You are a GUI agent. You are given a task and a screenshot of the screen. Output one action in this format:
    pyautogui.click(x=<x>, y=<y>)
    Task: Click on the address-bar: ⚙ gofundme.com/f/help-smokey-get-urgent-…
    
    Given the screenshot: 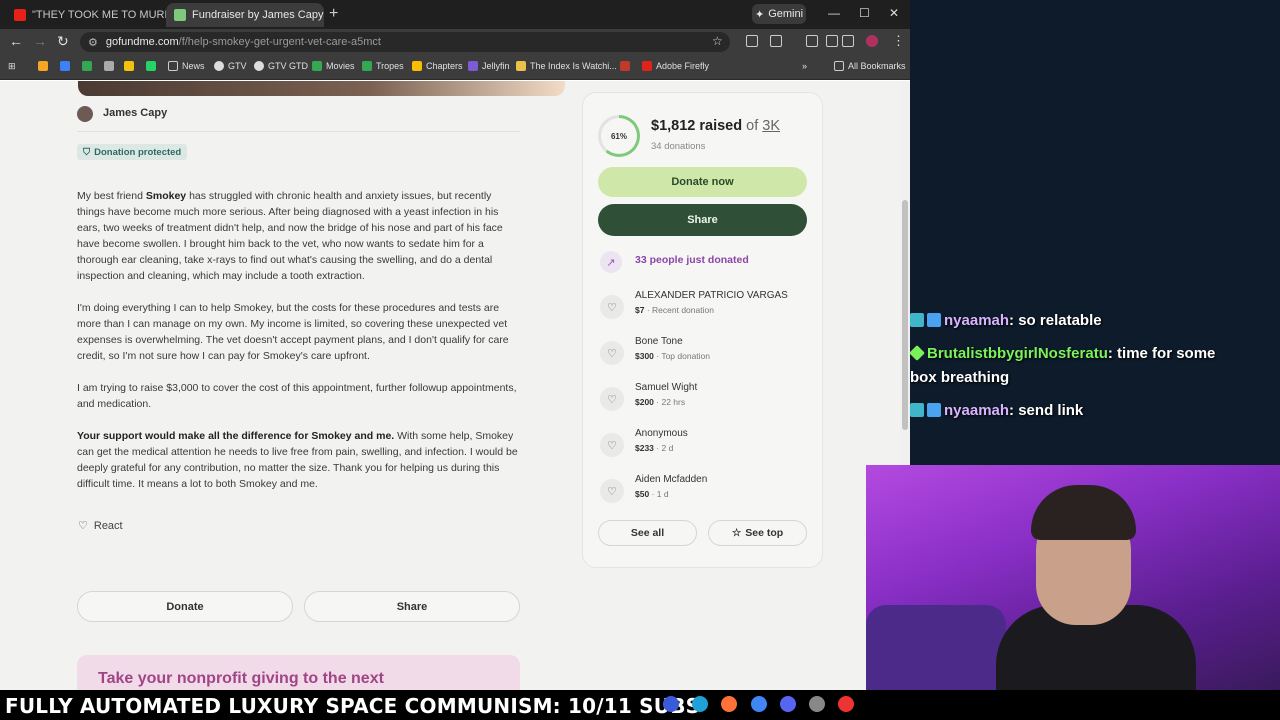 What is the action you would take?
    pyautogui.click(x=405, y=42)
    